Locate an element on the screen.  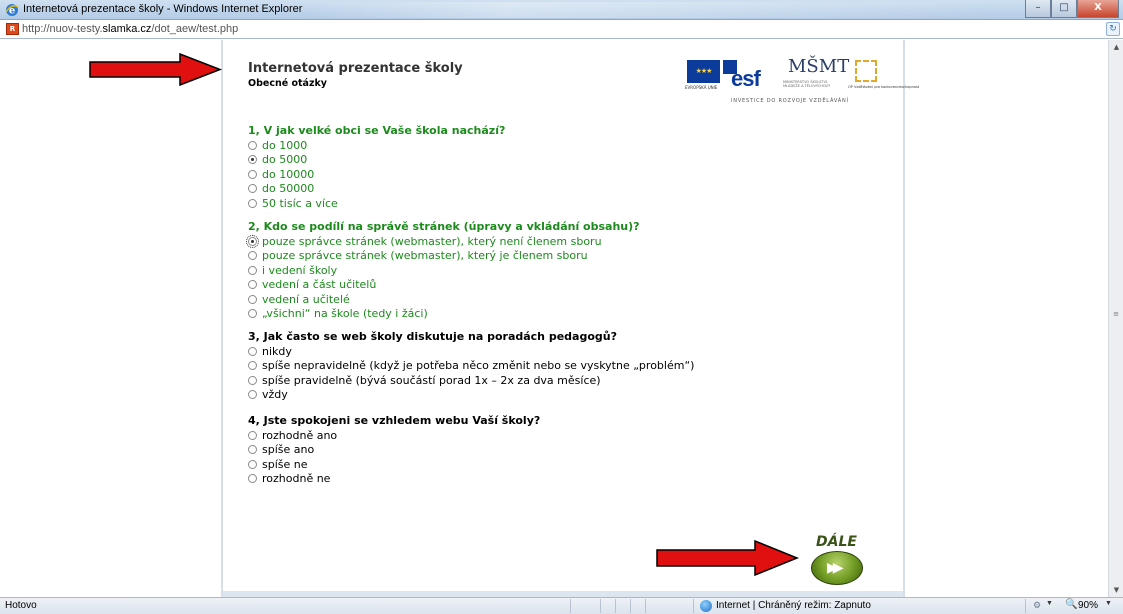
scroll-up-icon: ▲ is located at coordinates (1116, 47).